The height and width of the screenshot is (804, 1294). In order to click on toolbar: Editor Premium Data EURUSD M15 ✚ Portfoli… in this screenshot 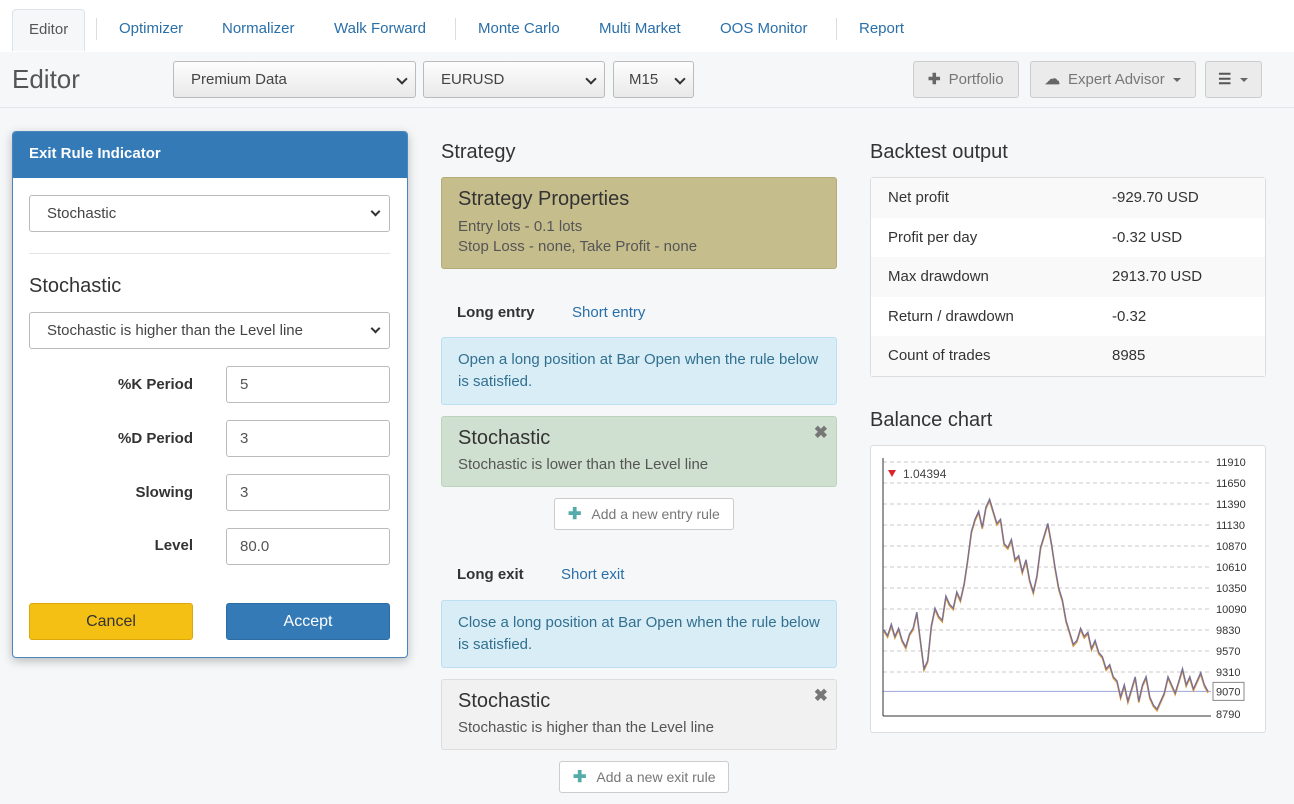, I will do `click(647, 80)`.